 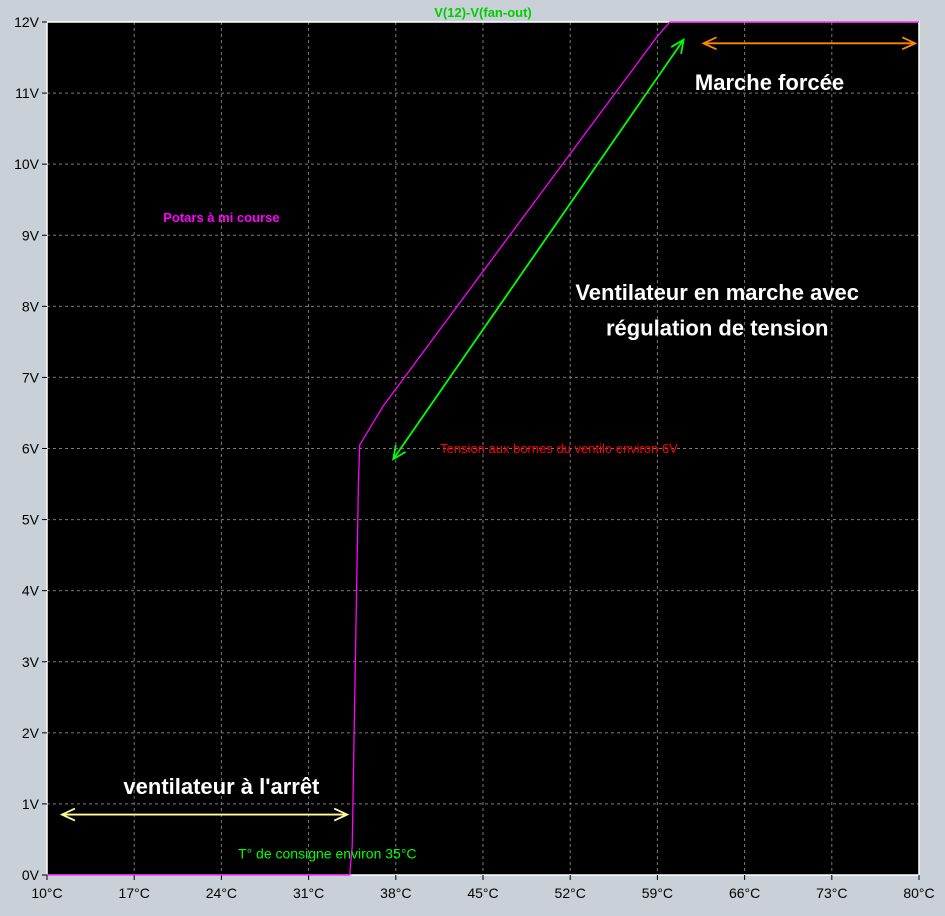 I want to click on annotation-arret: ventilateur à l'arrêt, so click(x=221, y=786).